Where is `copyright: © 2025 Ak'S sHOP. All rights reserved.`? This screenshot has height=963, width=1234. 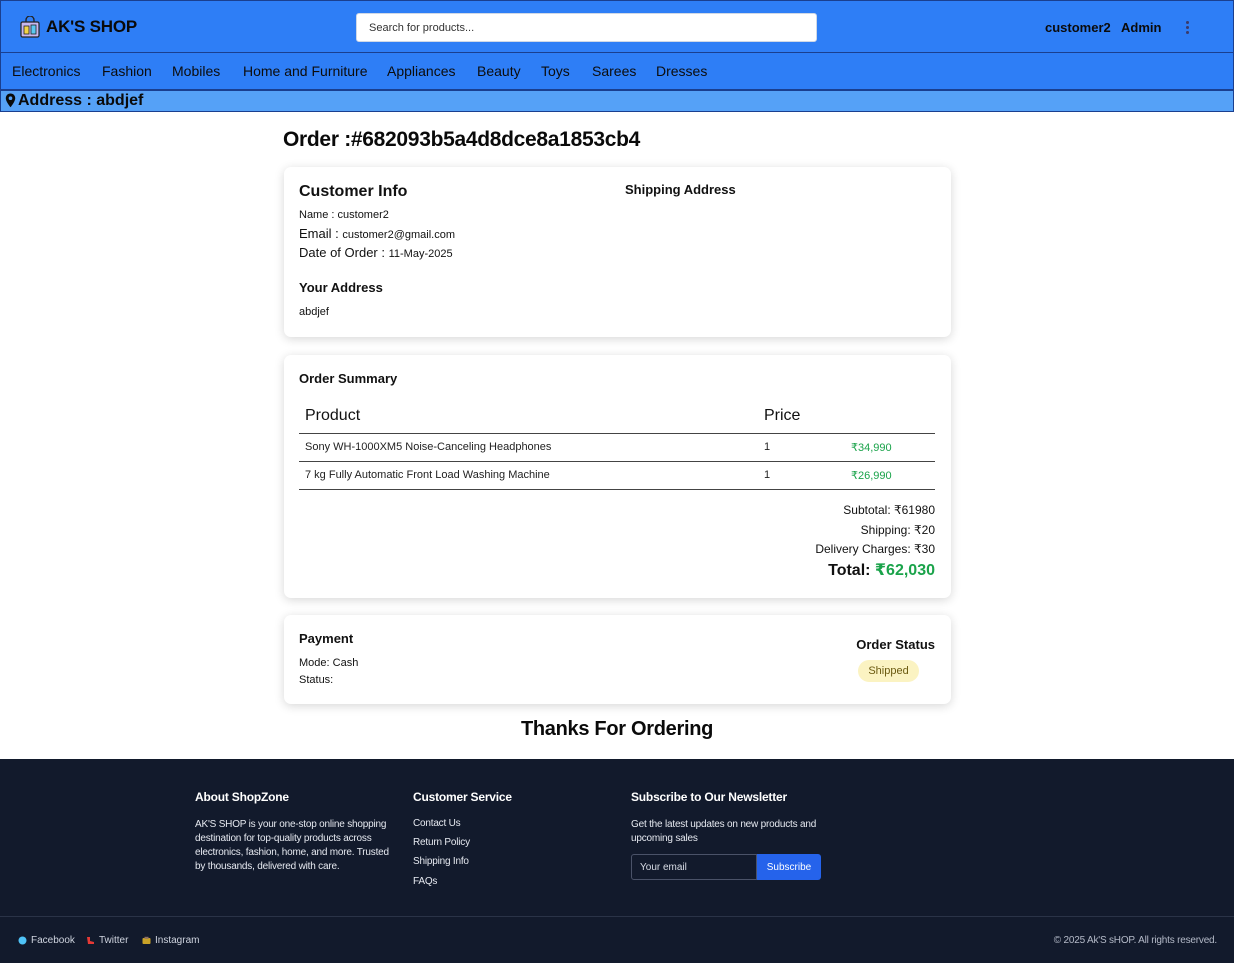
copyright: © 2025 Ak'S sHOP. All rights reserved. is located at coordinates (1135, 940).